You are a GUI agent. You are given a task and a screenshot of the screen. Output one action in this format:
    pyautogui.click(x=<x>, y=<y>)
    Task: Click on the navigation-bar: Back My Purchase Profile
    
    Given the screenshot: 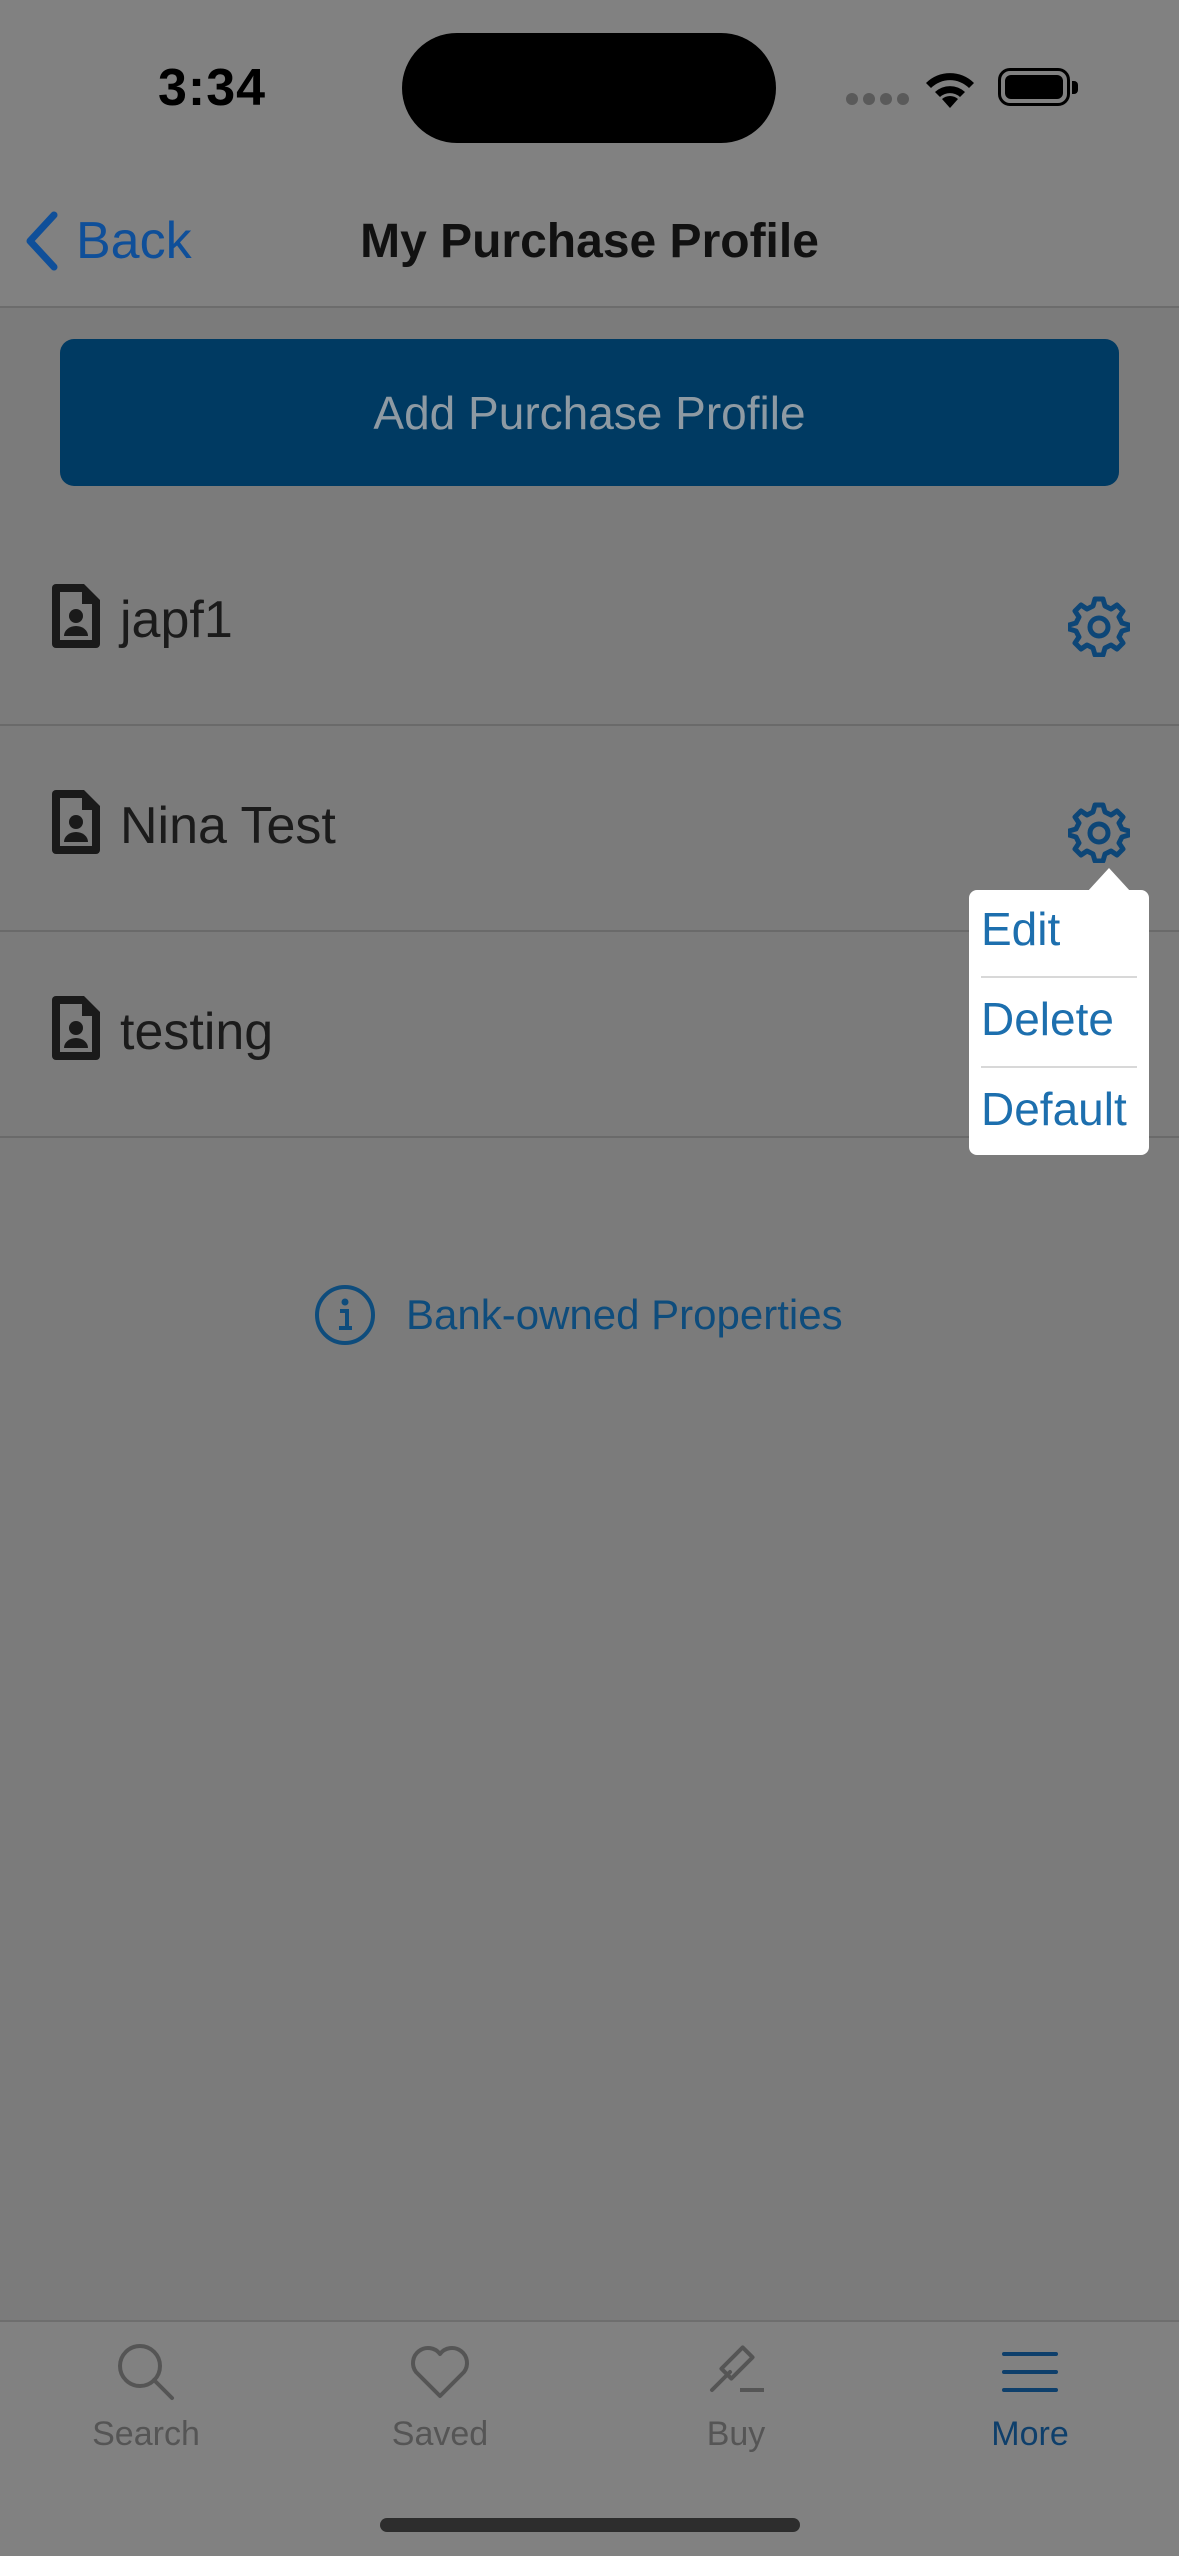 What is the action you would take?
    pyautogui.click(x=589, y=239)
    